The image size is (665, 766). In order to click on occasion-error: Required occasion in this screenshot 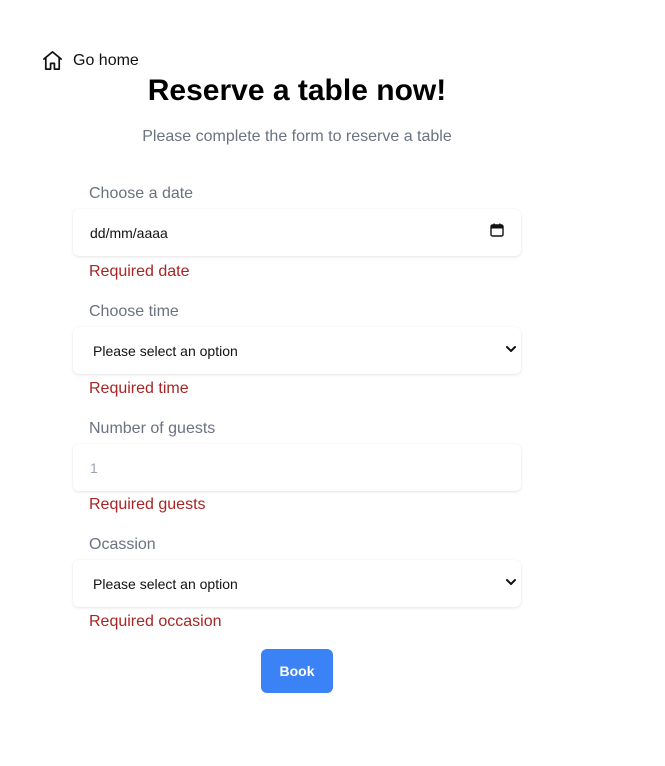, I will do `click(155, 621)`.